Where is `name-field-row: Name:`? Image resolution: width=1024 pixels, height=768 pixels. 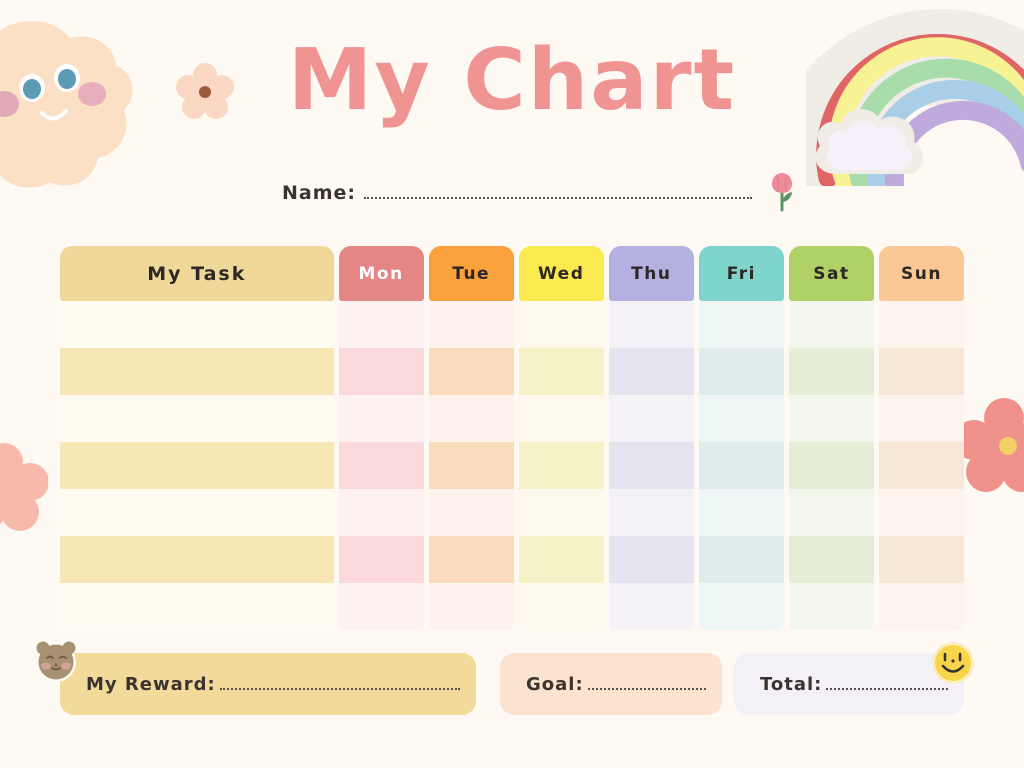
name-field-row: Name: is located at coordinates (517, 193).